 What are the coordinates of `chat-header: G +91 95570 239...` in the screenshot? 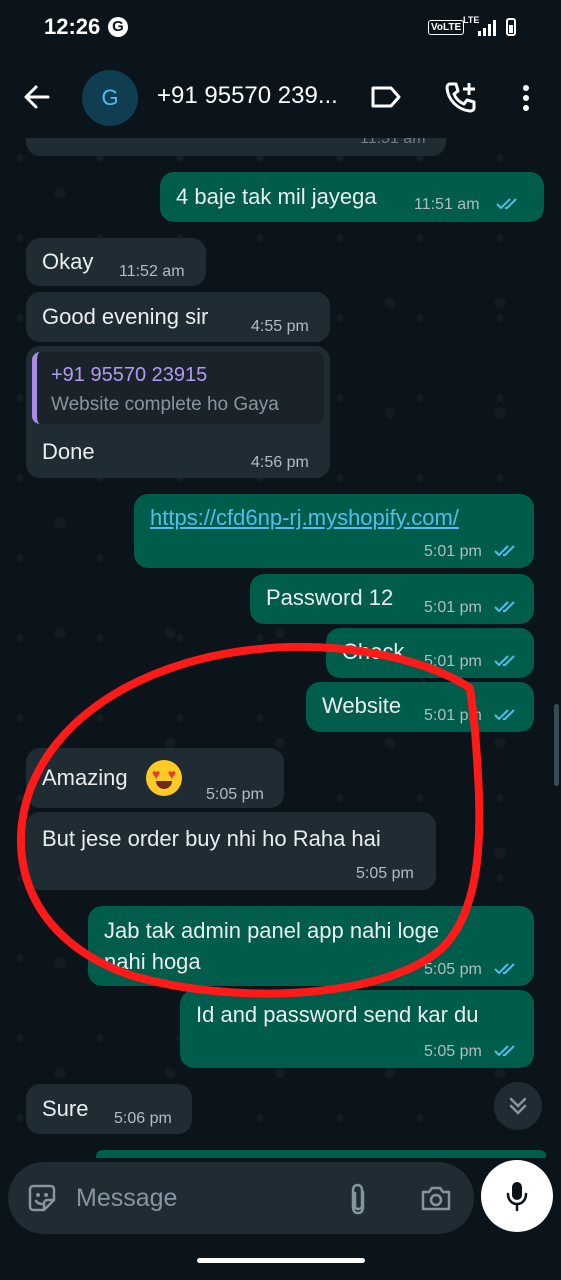 It's located at (280, 97).